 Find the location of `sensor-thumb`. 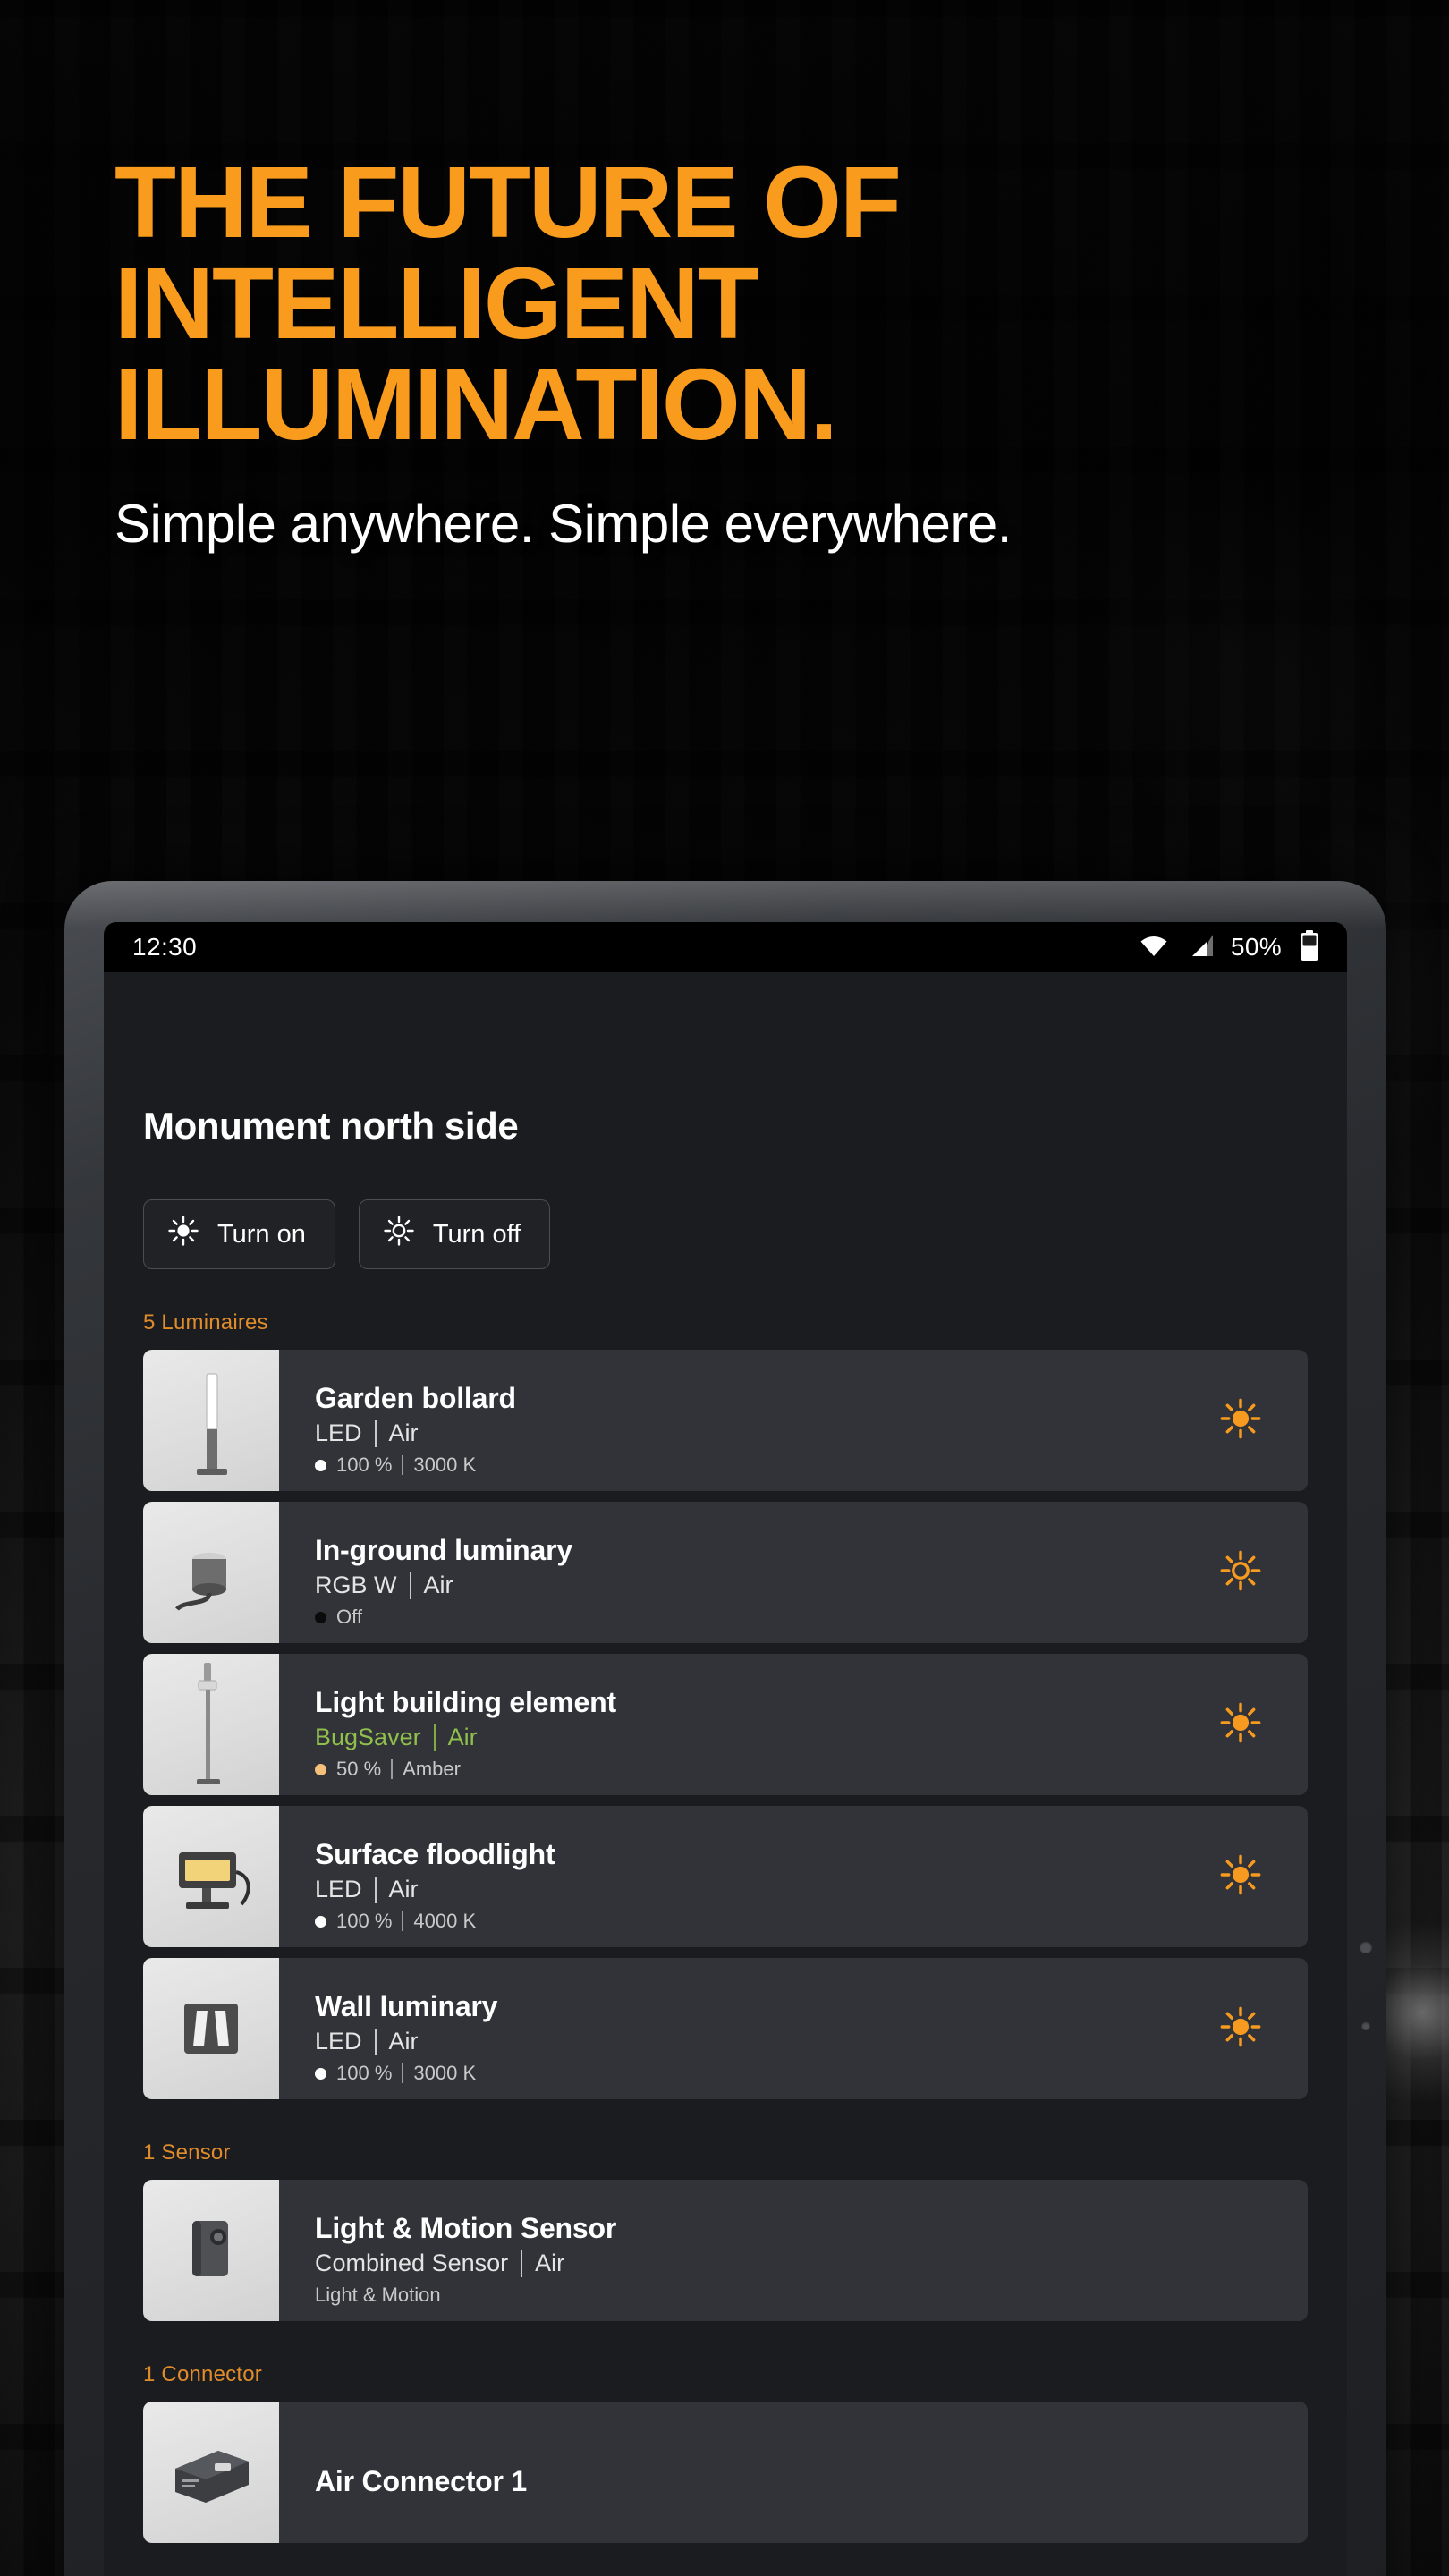

sensor-thumb is located at coordinates (211, 2250).